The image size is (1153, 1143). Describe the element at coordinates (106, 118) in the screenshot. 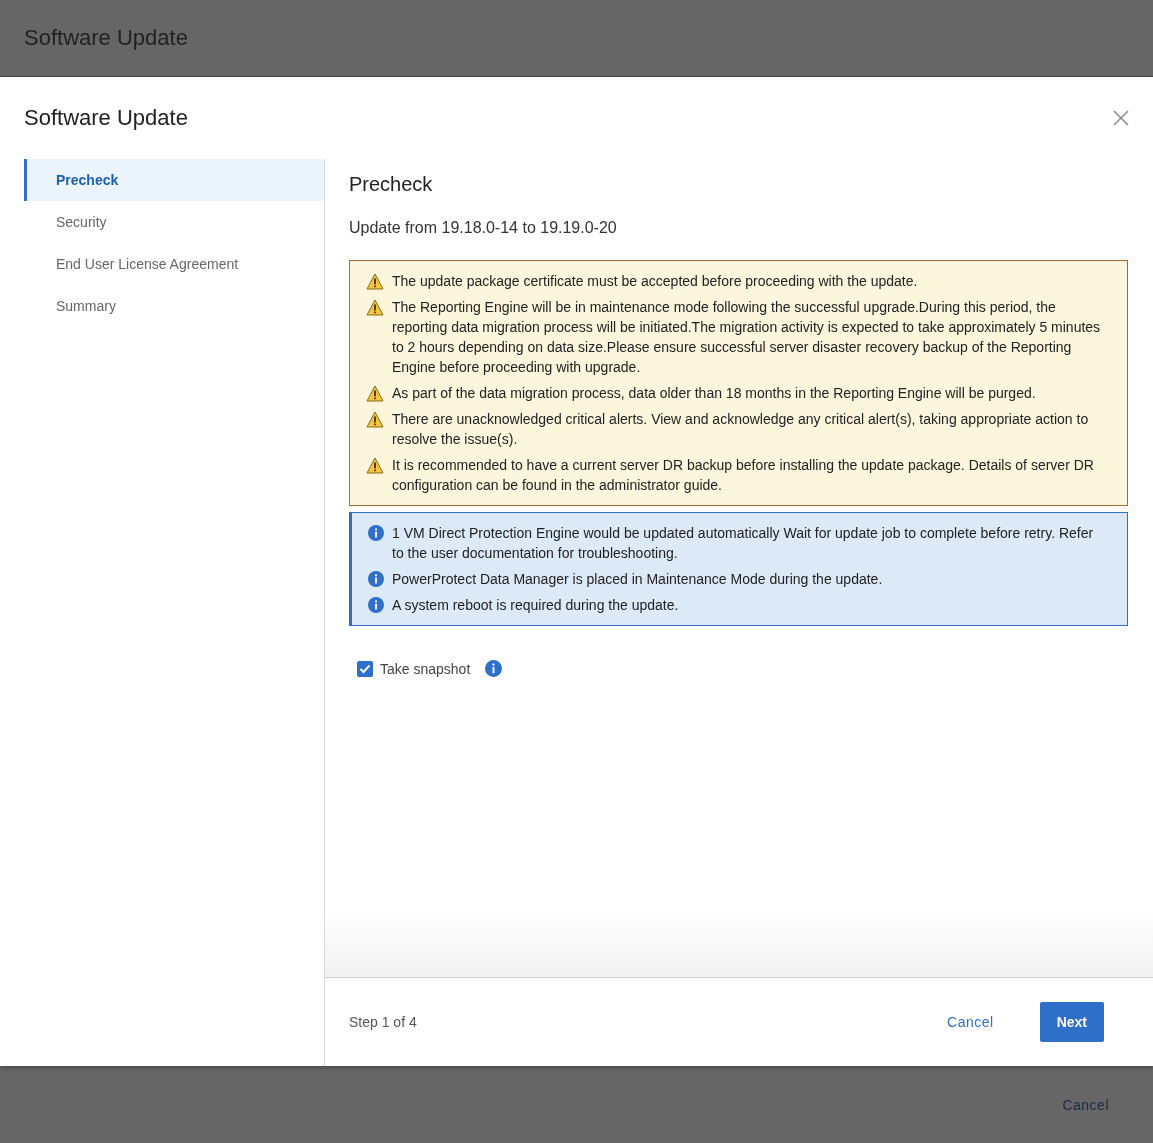

I see `dialog-title: Software Update` at that location.